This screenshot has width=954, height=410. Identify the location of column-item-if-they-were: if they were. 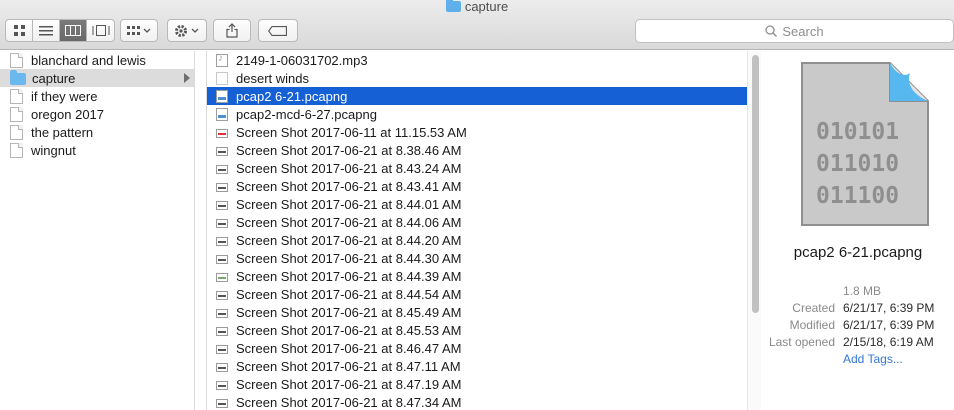
(97, 96).